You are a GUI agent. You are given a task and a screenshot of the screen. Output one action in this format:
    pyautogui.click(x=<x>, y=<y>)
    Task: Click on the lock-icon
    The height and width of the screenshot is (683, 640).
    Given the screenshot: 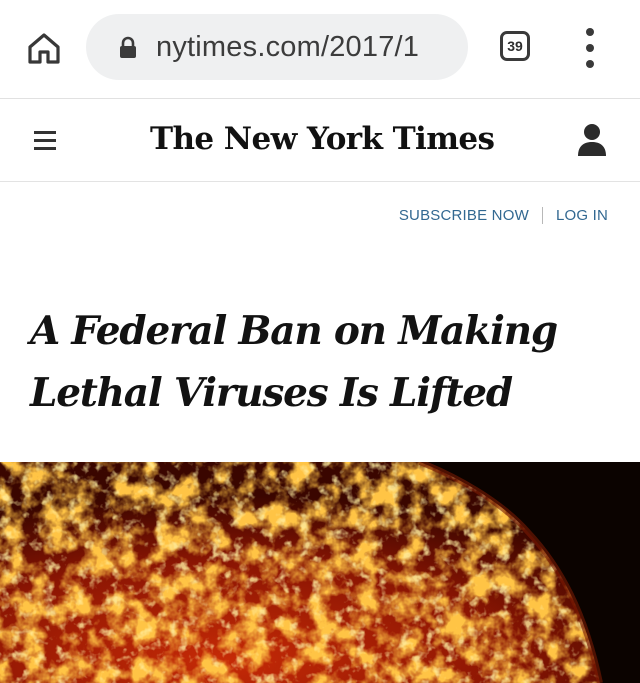 What is the action you would take?
    pyautogui.click(x=128, y=47)
    